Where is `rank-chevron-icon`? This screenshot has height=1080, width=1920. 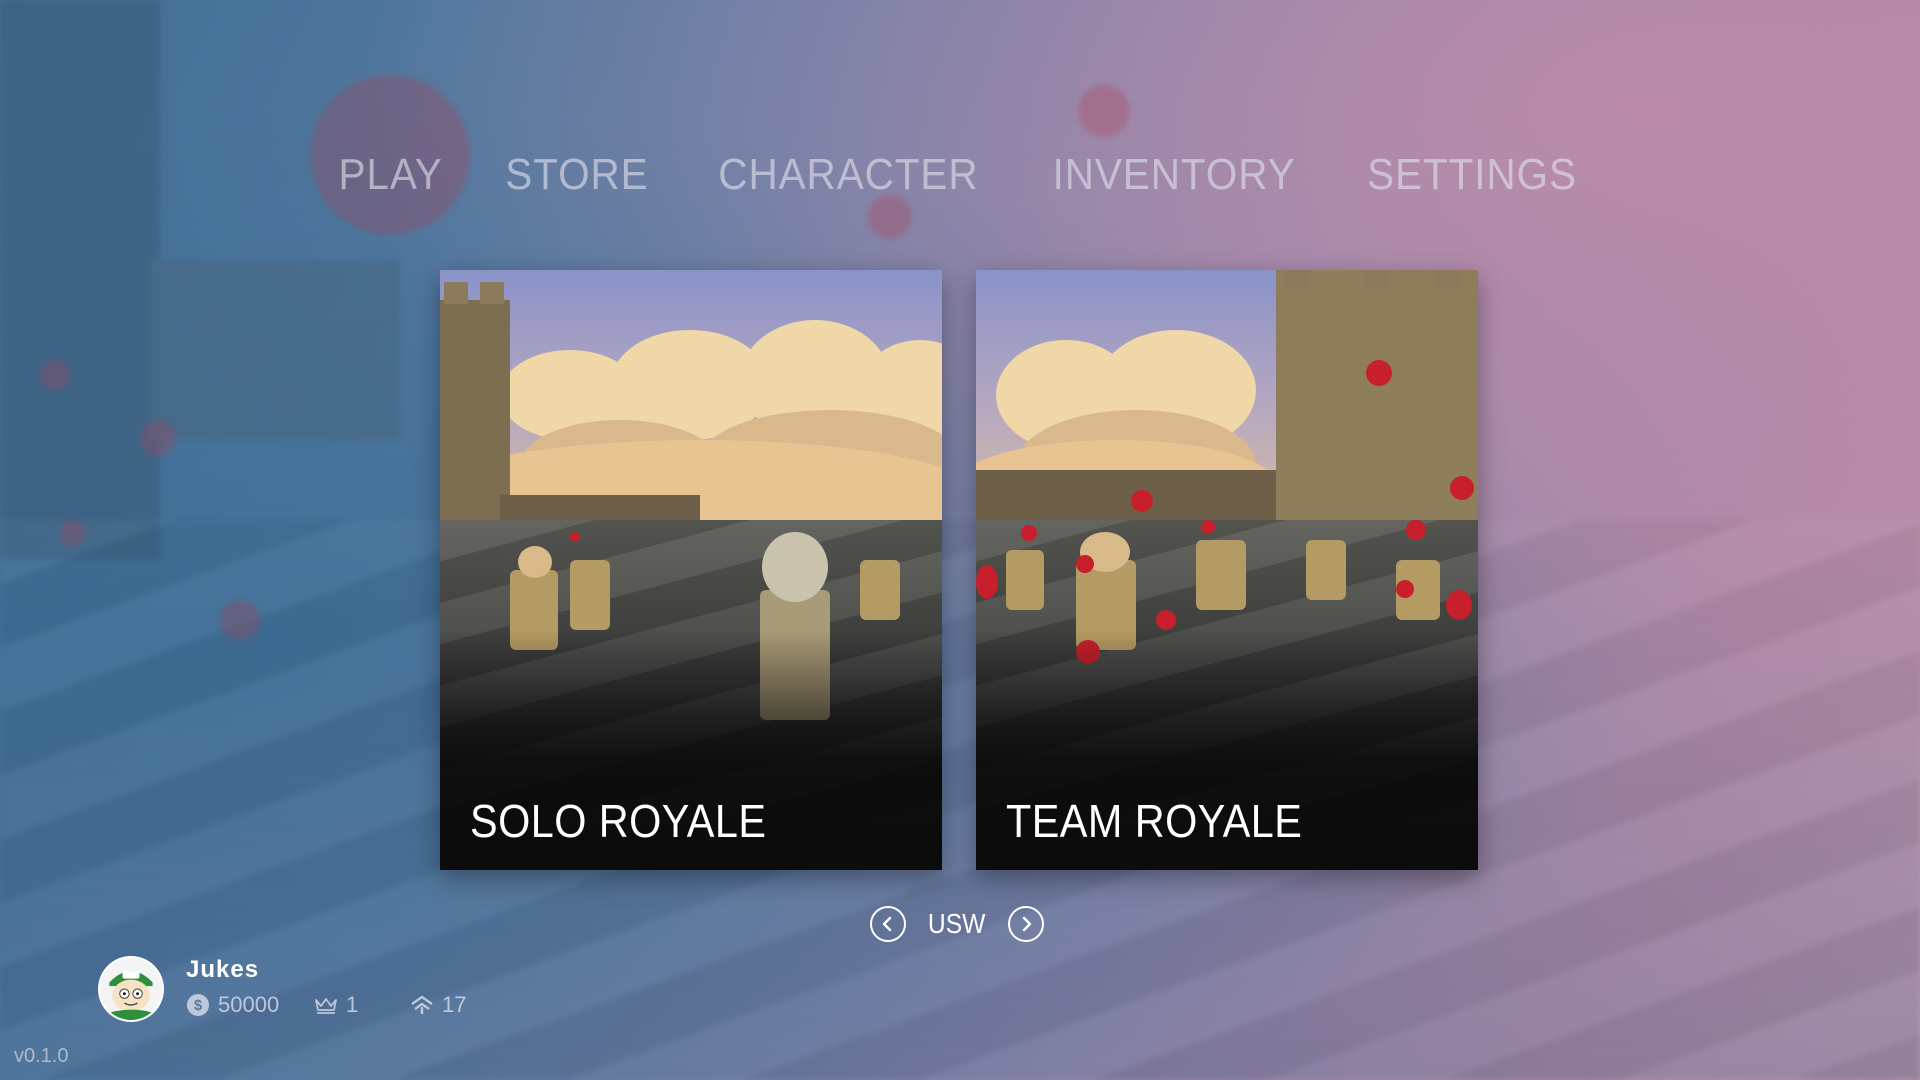 rank-chevron-icon is located at coordinates (422, 1004).